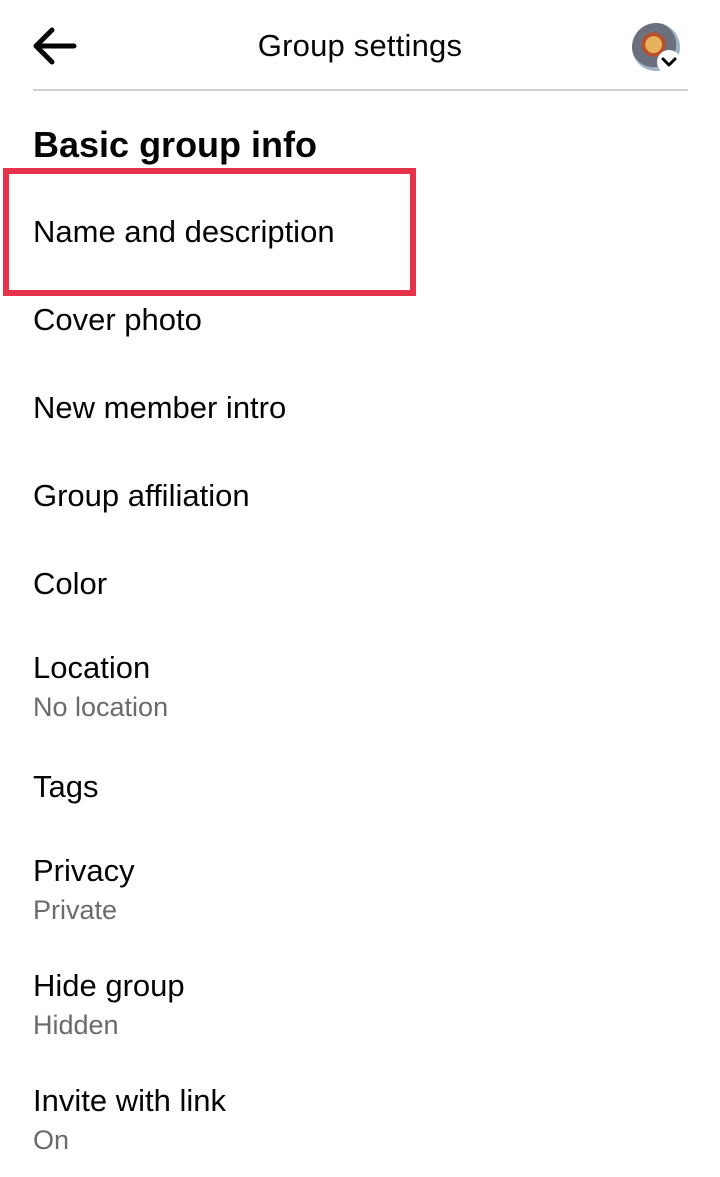 Image resolution: width=720 pixels, height=1177 pixels. I want to click on account-switcher-badge, so click(669, 62).